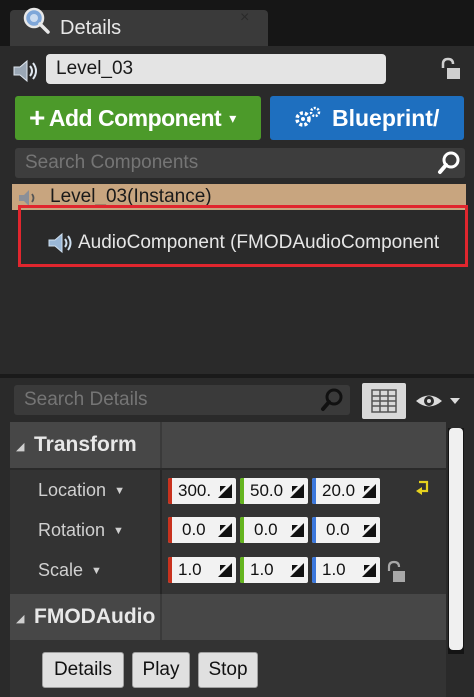 The image size is (474, 697). Describe the element at coordinates (72, 490) in the screenshot. I see `location-label: Location` at that location.